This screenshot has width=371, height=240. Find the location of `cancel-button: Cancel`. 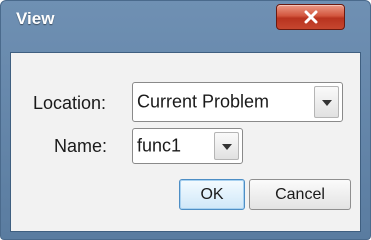

cancel-button: Cancel is located at coordinates (300, 194).